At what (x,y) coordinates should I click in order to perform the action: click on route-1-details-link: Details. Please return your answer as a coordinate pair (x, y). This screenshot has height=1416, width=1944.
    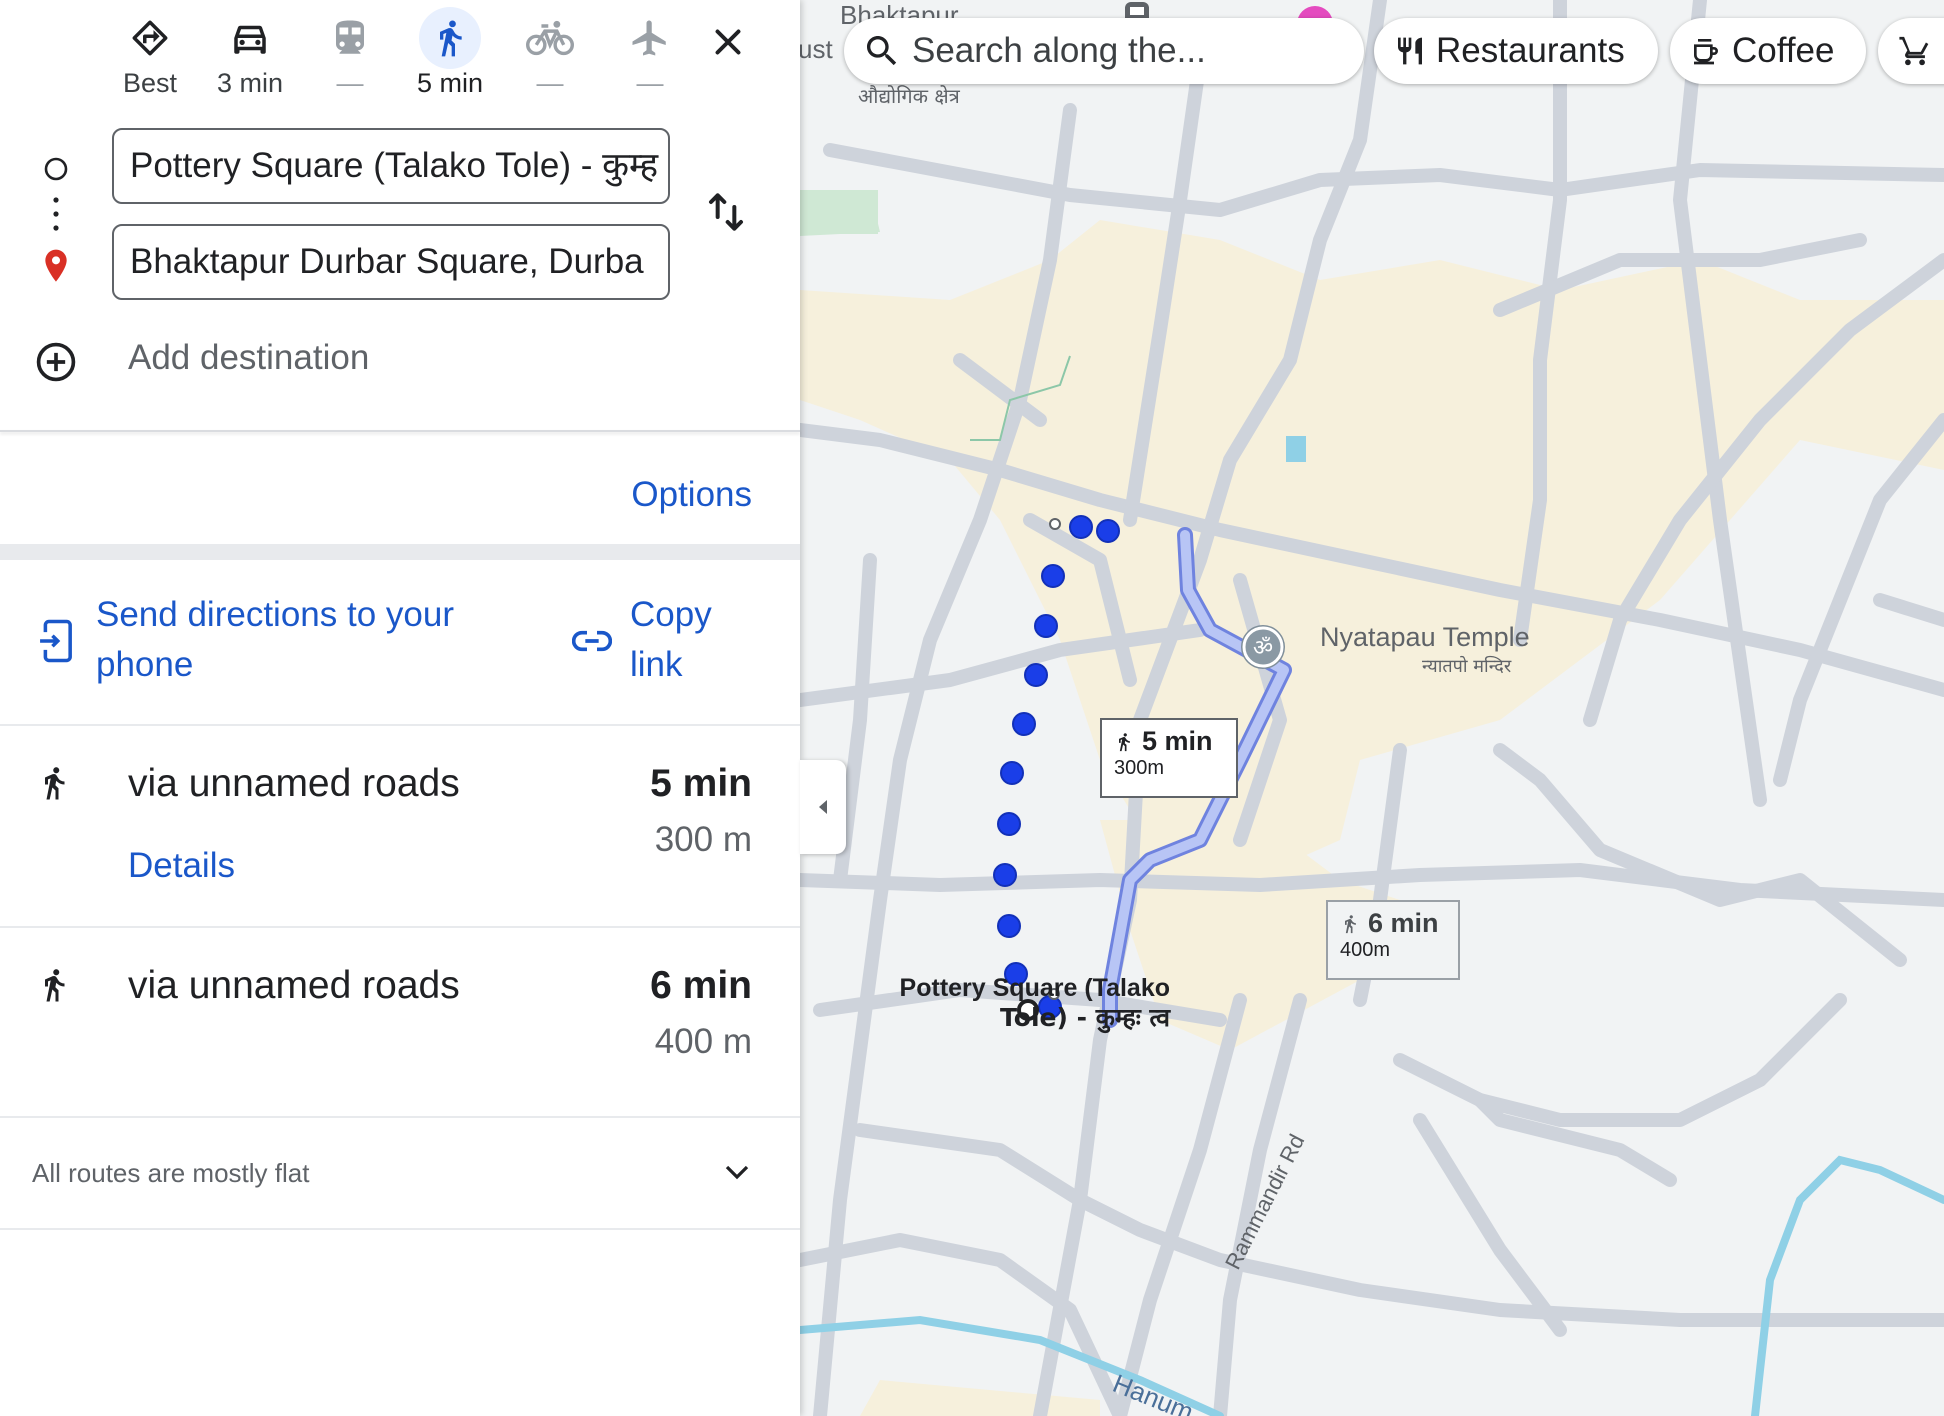
    Looking at the image, I should click on (181, 866).